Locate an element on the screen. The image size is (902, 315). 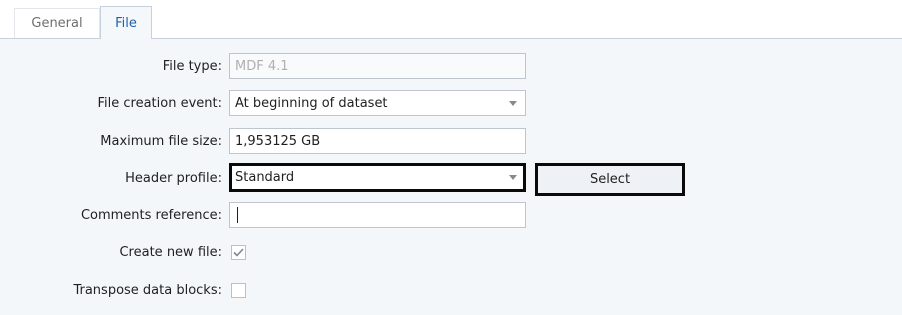
tab-general: General is located at coordinates (57, 23).